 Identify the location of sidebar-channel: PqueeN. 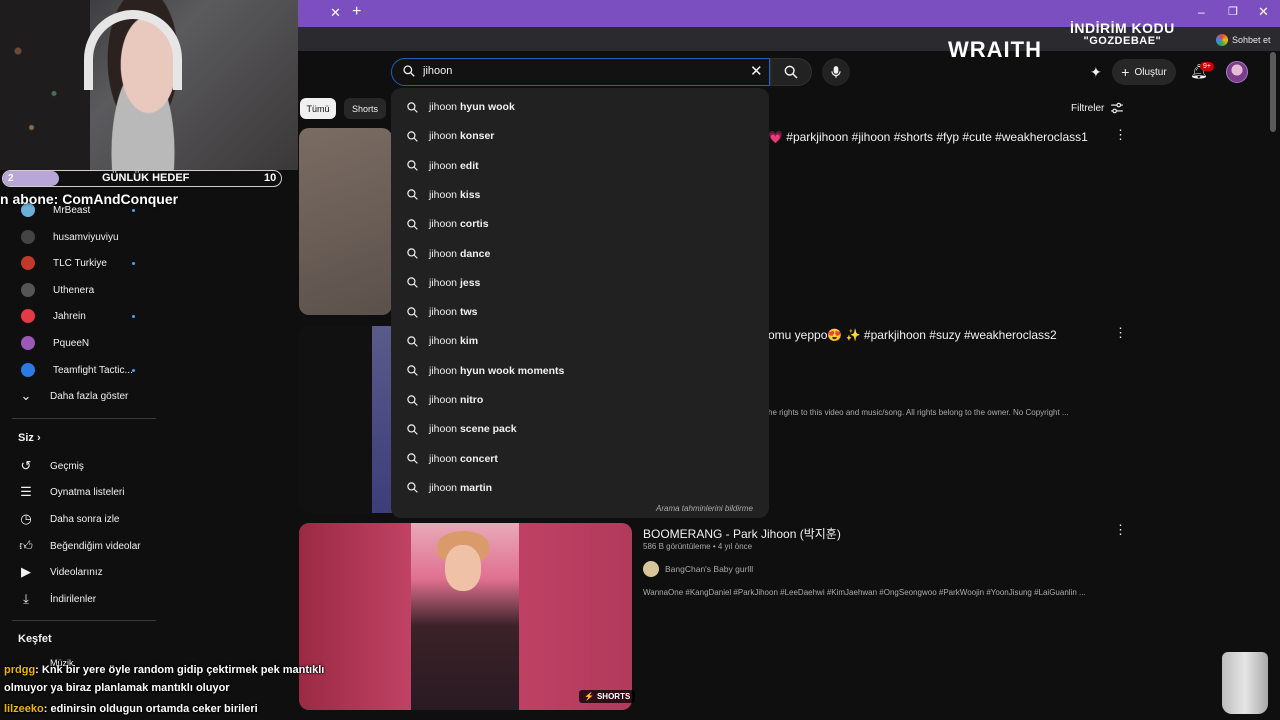
(53, 343).